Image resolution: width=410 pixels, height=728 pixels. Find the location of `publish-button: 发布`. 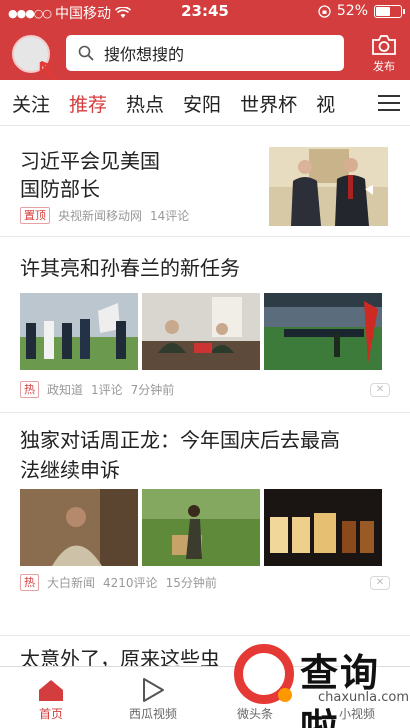

publish-button: 发布 is located at coordinates (384, 54).